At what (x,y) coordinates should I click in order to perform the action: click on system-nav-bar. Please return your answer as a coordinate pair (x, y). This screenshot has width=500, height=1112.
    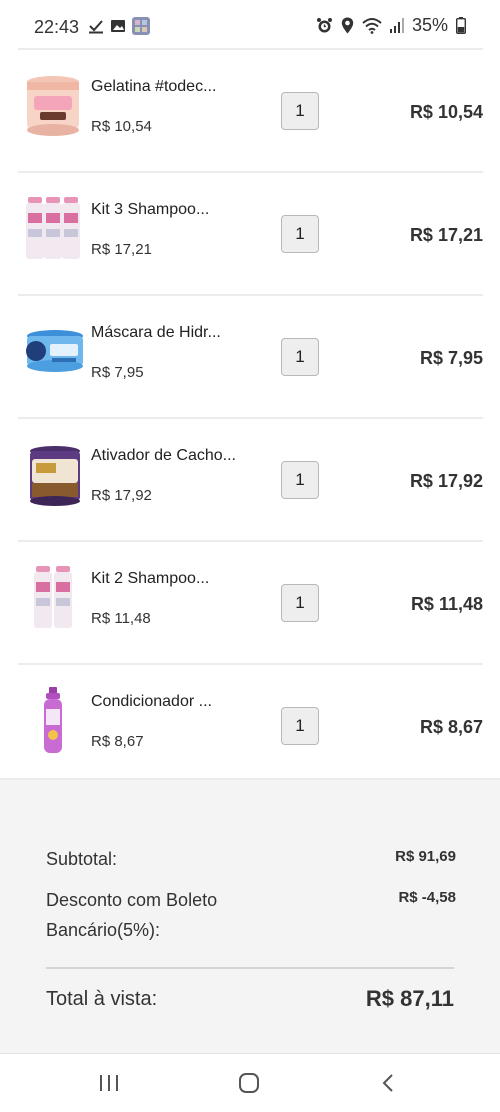
    Looking at the image, I should click on (250, 1082).